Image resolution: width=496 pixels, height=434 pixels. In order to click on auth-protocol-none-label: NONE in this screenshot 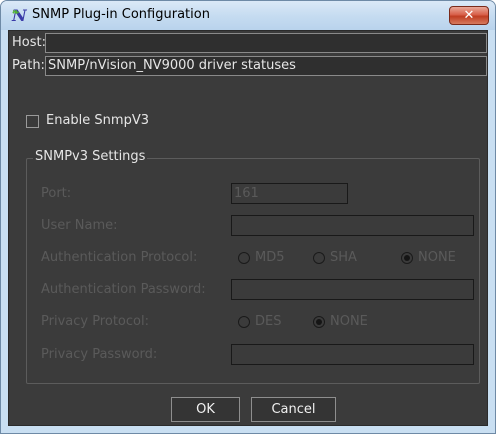, I will do `click(437, 257)`.